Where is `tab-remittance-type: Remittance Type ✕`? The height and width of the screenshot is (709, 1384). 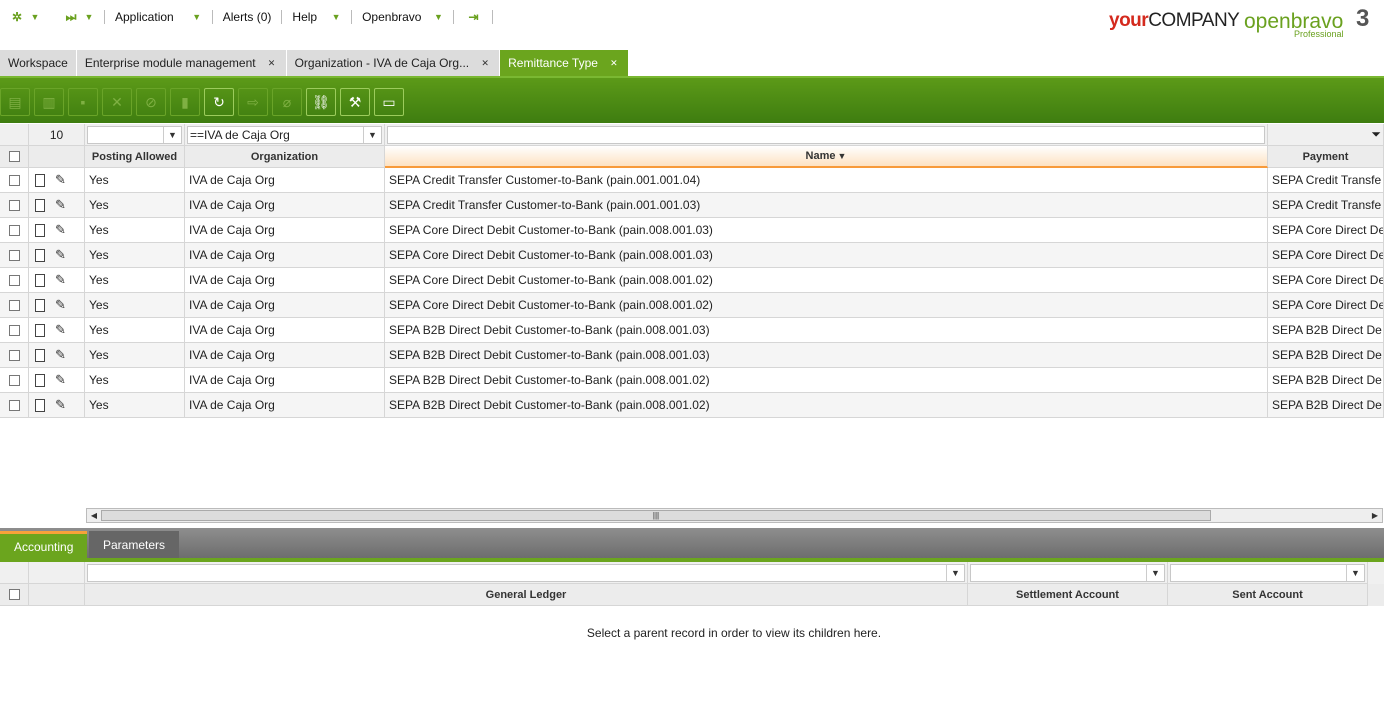 tab-remittance-type: Remittance Type ✕ is located at coordinates (564, 63).